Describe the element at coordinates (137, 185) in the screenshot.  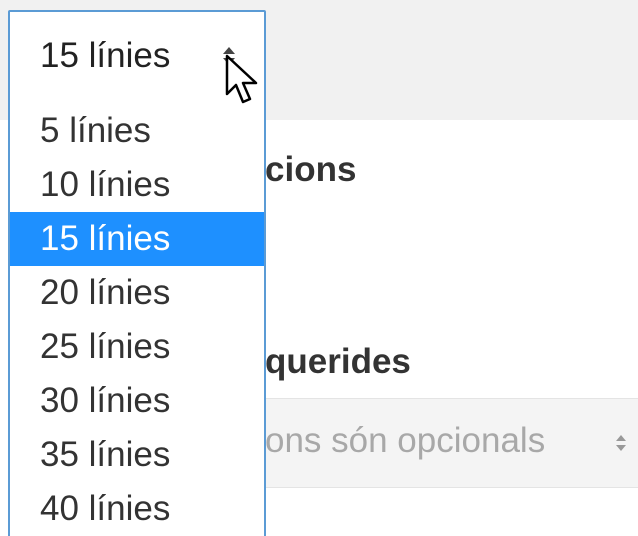
I see `dropdown-option: 10 línies` at that location.